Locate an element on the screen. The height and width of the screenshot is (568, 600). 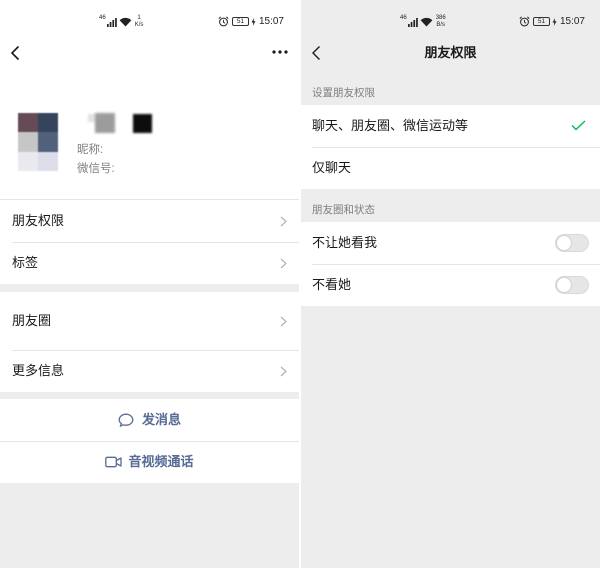
send-message-label: 发消息 is located at coordinates (161, 419).